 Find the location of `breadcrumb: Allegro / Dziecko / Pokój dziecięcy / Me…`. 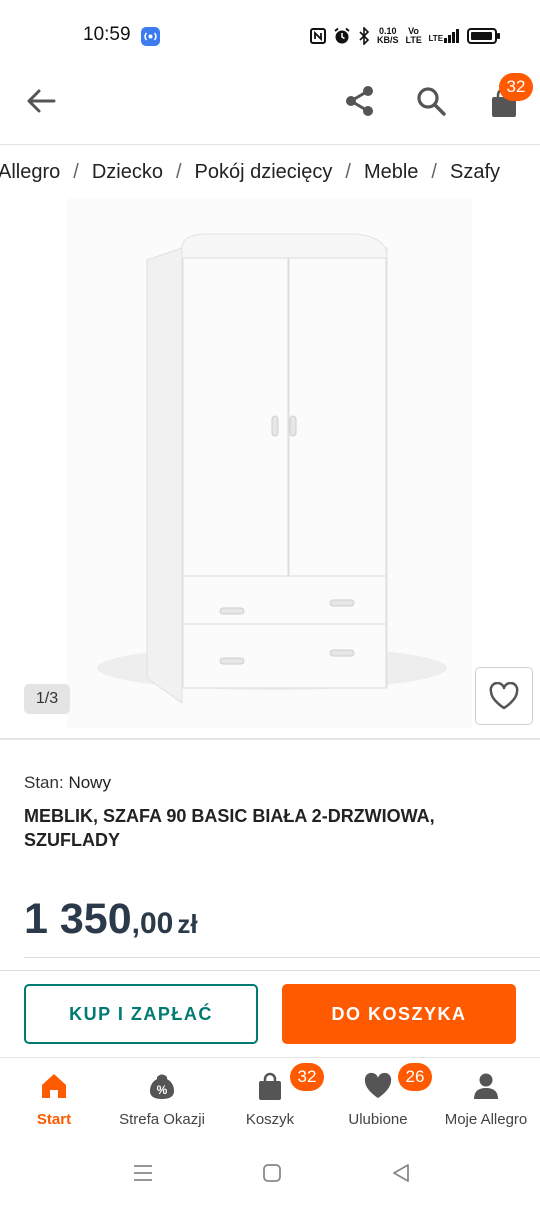

breadcrumb: Allegro / Dziecko / Pokój dziecięcy / Me… is located at coordinates (250, 172).